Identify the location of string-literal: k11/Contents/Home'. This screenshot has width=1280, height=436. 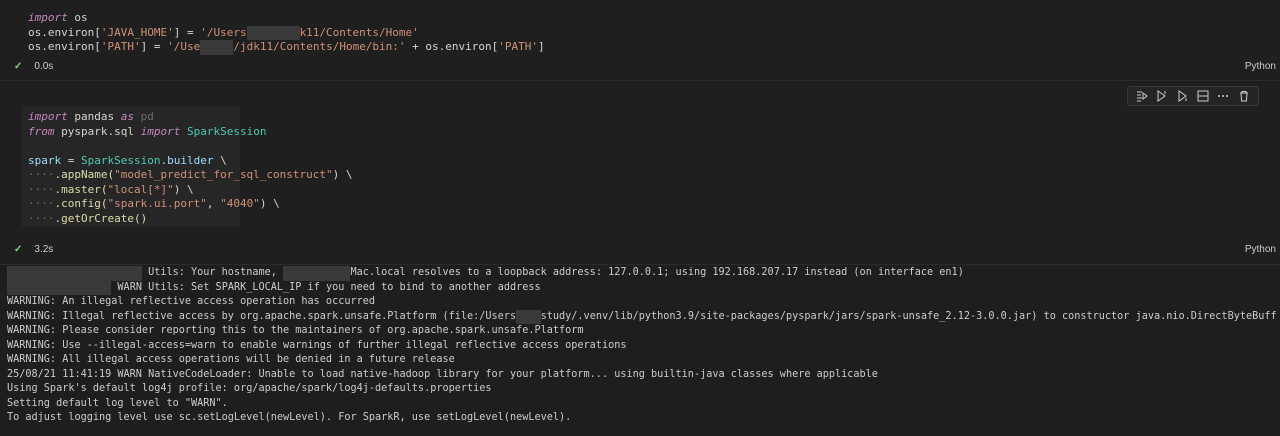
(359, 32).